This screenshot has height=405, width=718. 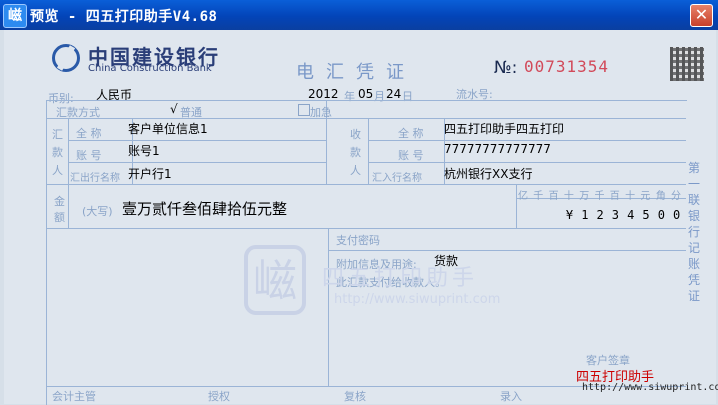 What do you see at coordinates (615, 215) in the screenshot?
I see `amount-digit-cell: 3` at bounding box center [615, 215].